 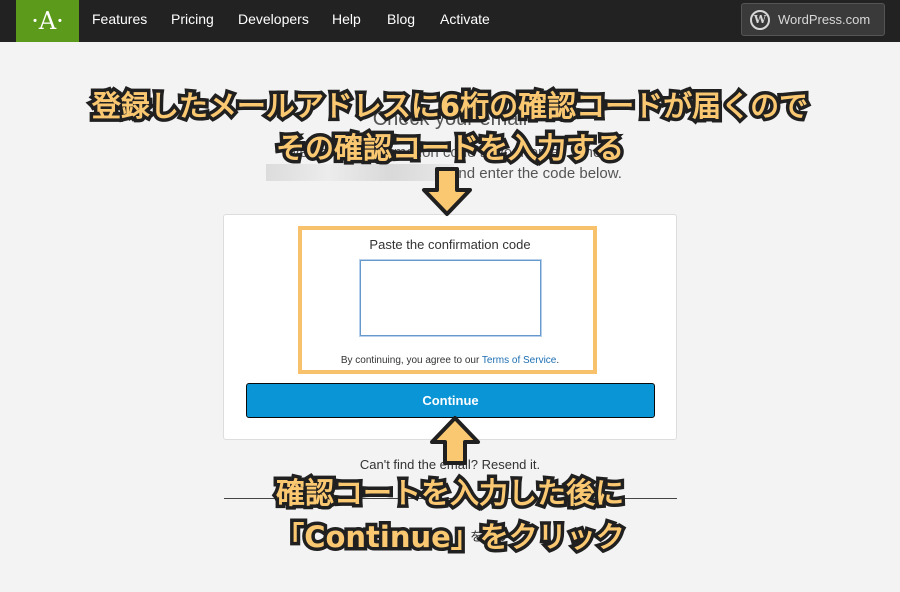 What do you see at coordinates (401, 19) in the screenshot?
I see `nav-blog: Blog` at bounding box center [401, 19].